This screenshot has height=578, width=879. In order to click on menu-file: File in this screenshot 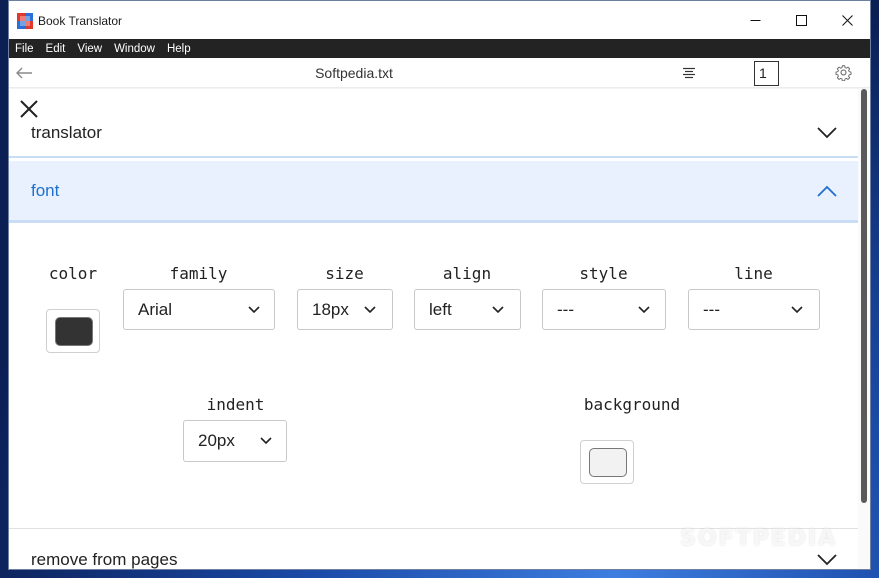, I will do `click(24, 49)`.